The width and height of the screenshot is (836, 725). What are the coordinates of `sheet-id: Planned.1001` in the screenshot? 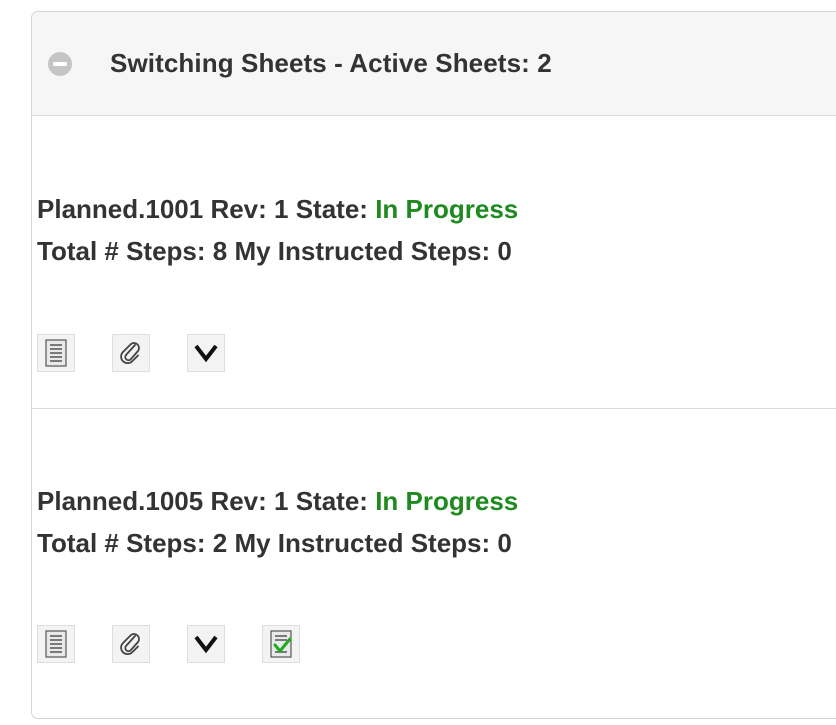 It's located at (120, 209).